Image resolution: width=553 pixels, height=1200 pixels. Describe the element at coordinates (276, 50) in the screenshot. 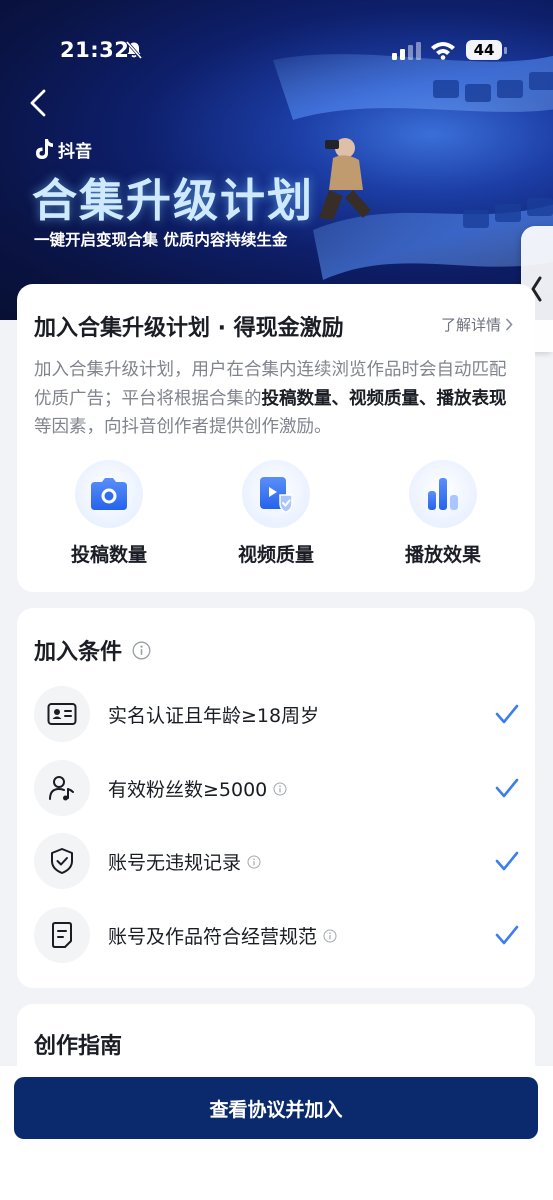

I see `status-bar: 21:32 44` at that location.